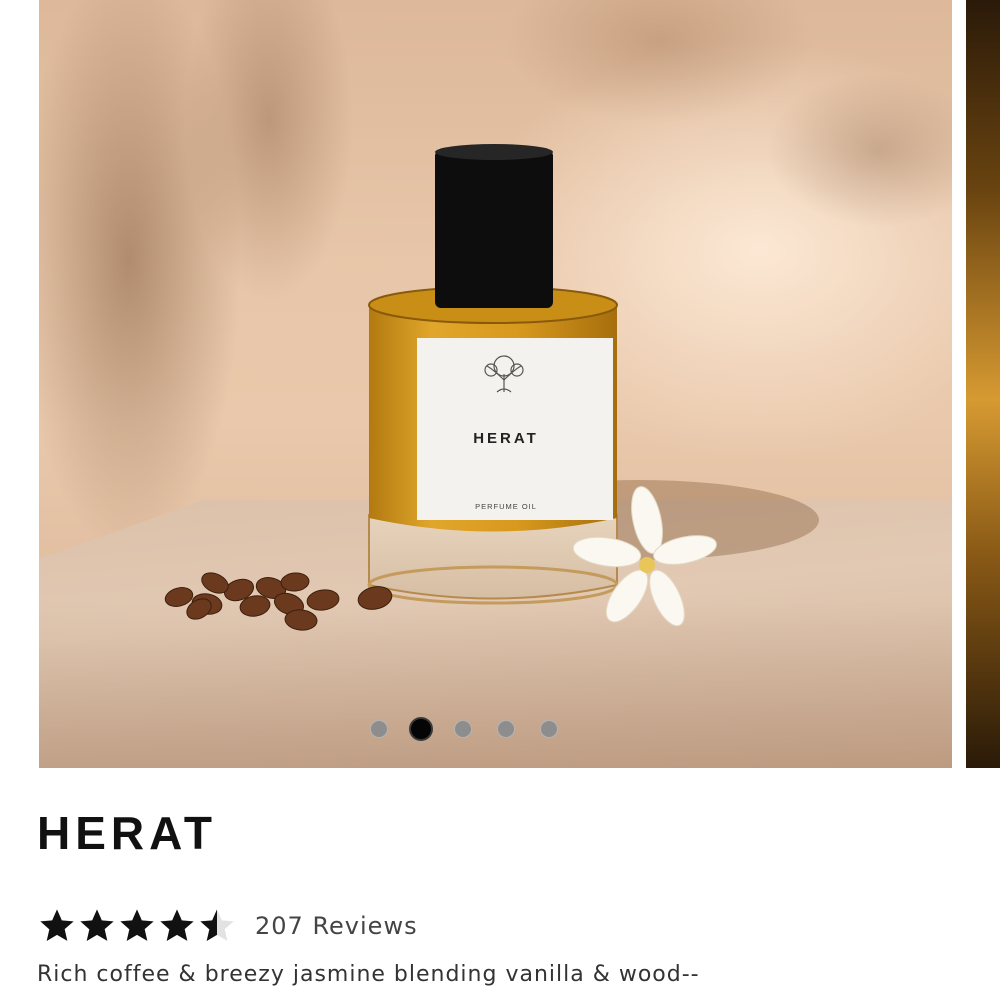  I want to click on carousel-dots, so click(500, 729).